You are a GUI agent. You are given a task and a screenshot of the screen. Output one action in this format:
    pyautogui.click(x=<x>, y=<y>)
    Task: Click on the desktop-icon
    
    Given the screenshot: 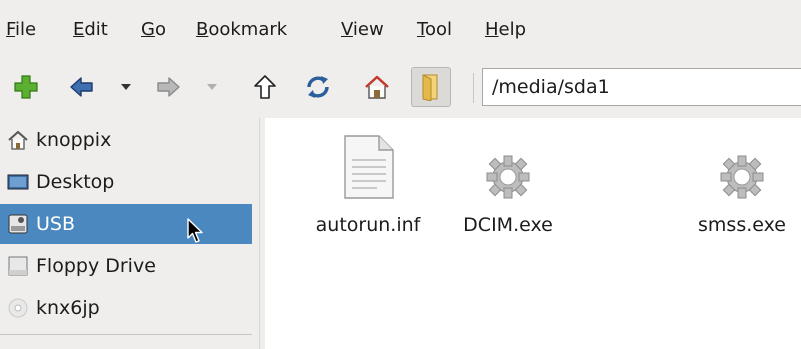 What is the action you would take?
    pyautogui.click(x=18, y=182)
    